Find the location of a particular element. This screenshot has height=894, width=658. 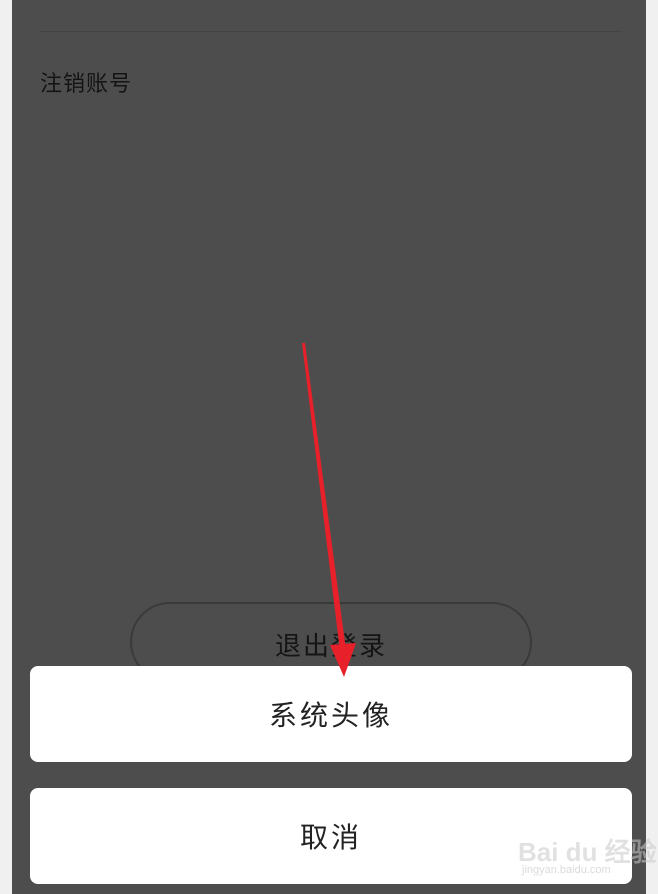

action-sheet-option-system-avatar: 系统头像 is located at coordinates (331, 714).